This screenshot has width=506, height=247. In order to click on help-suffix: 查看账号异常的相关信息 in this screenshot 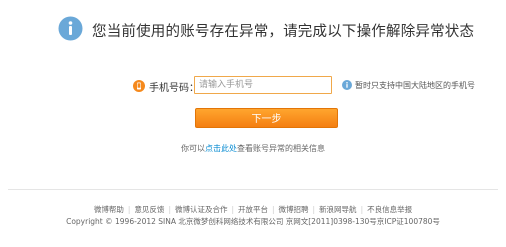, I will do `click(281, 148)`.